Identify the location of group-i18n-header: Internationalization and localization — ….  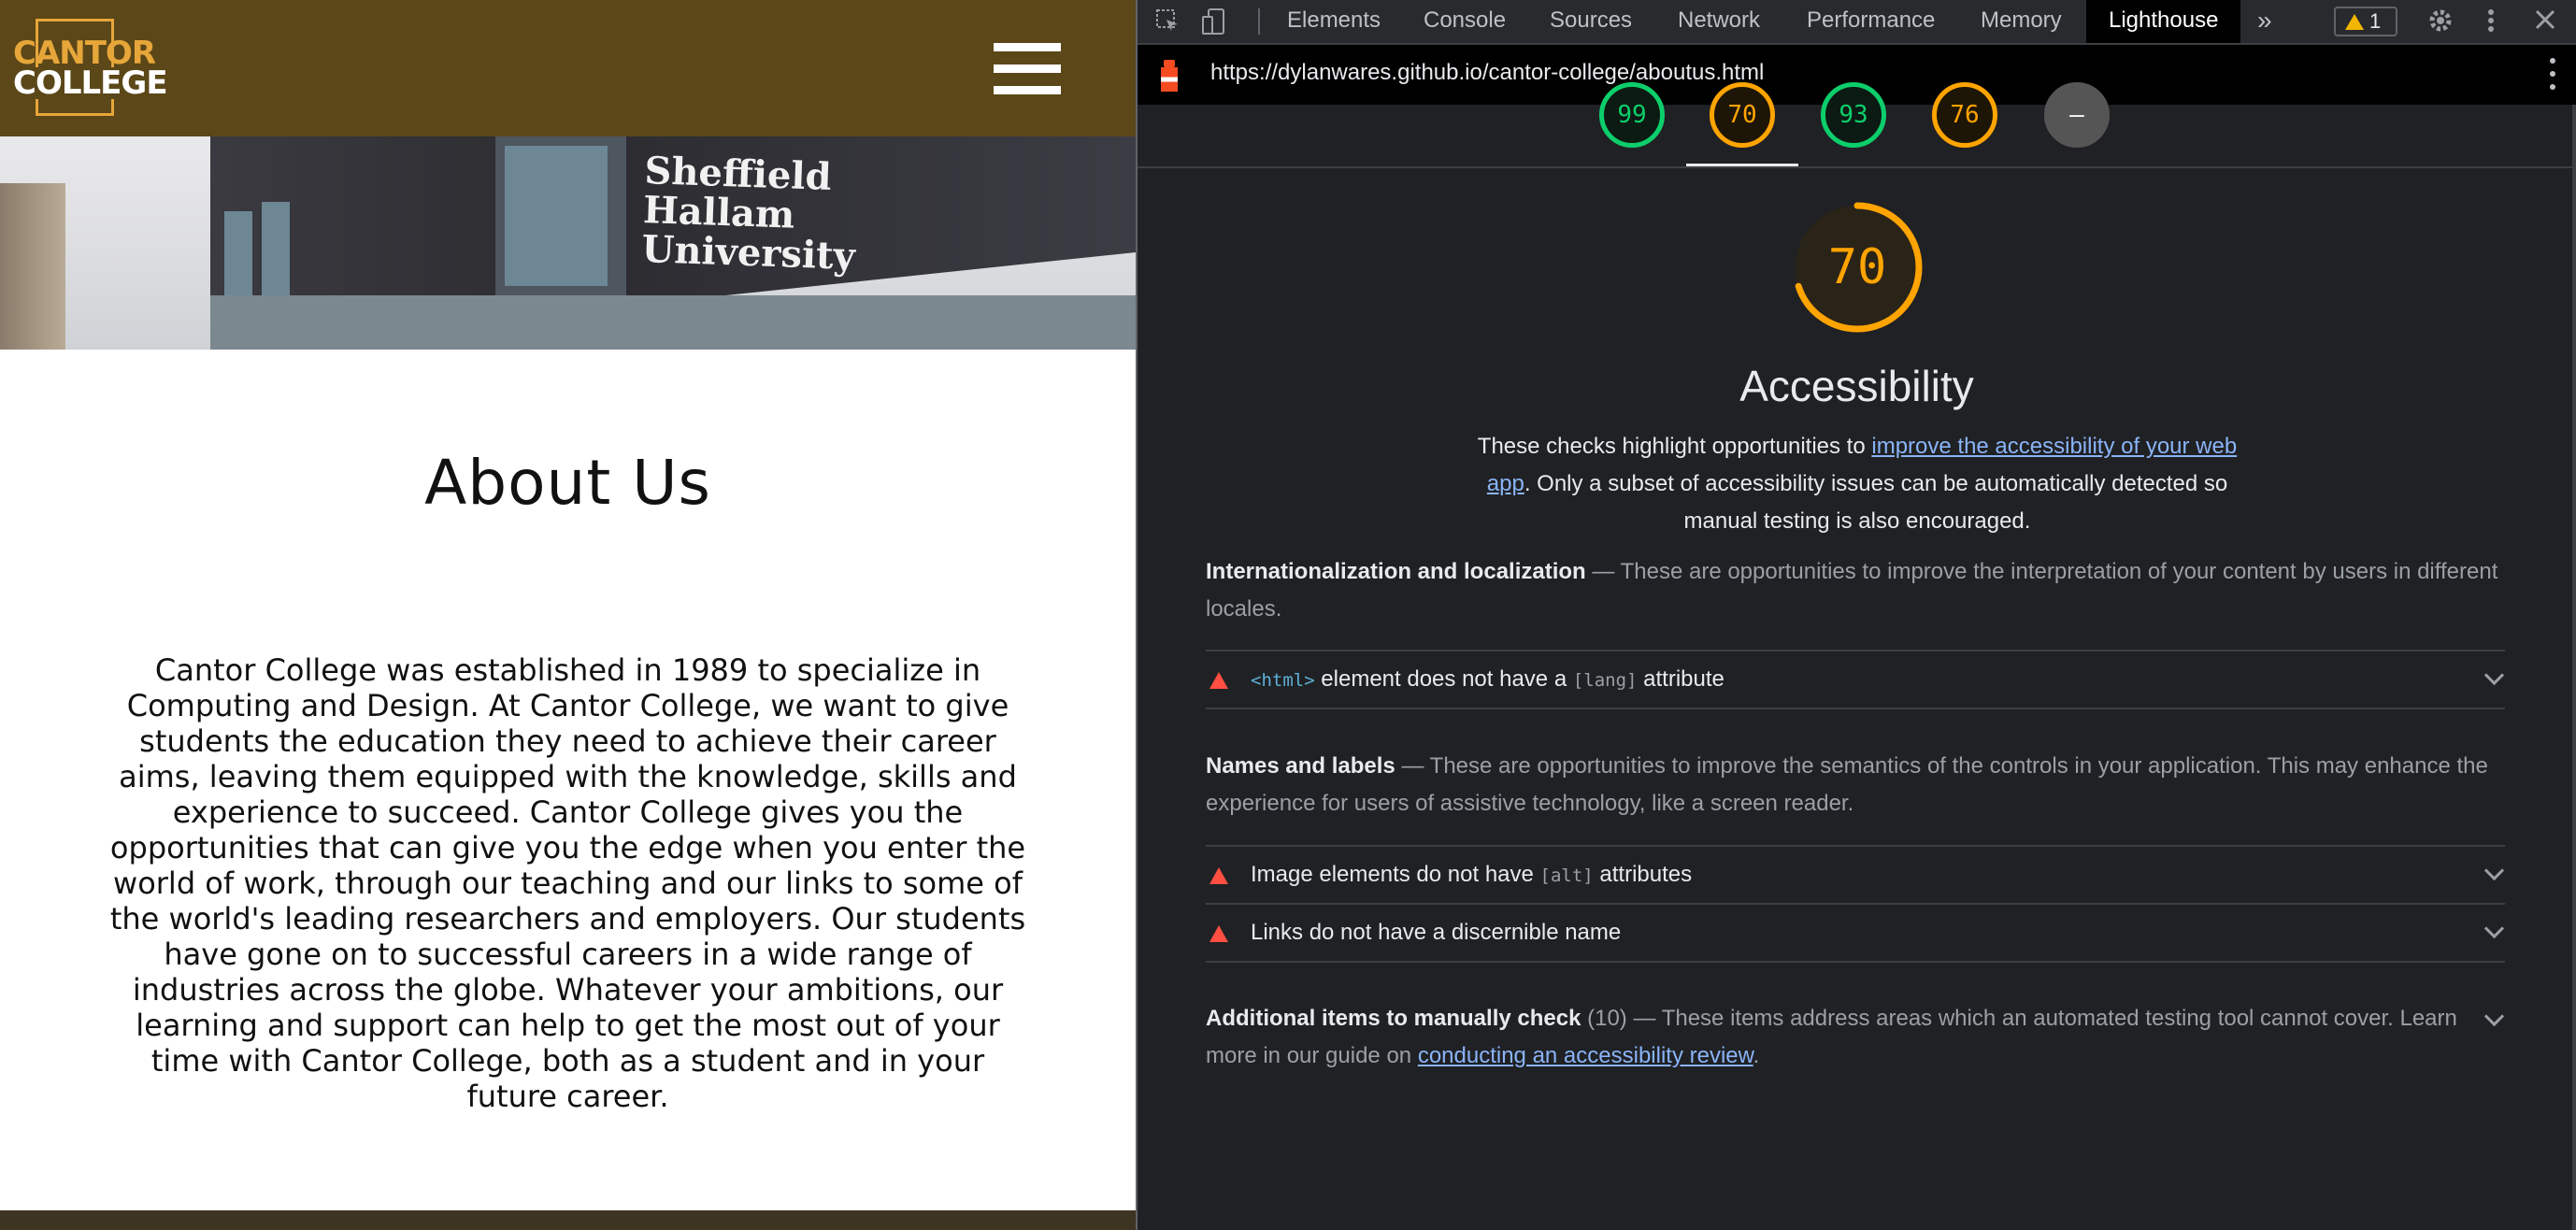
(1852, 590).